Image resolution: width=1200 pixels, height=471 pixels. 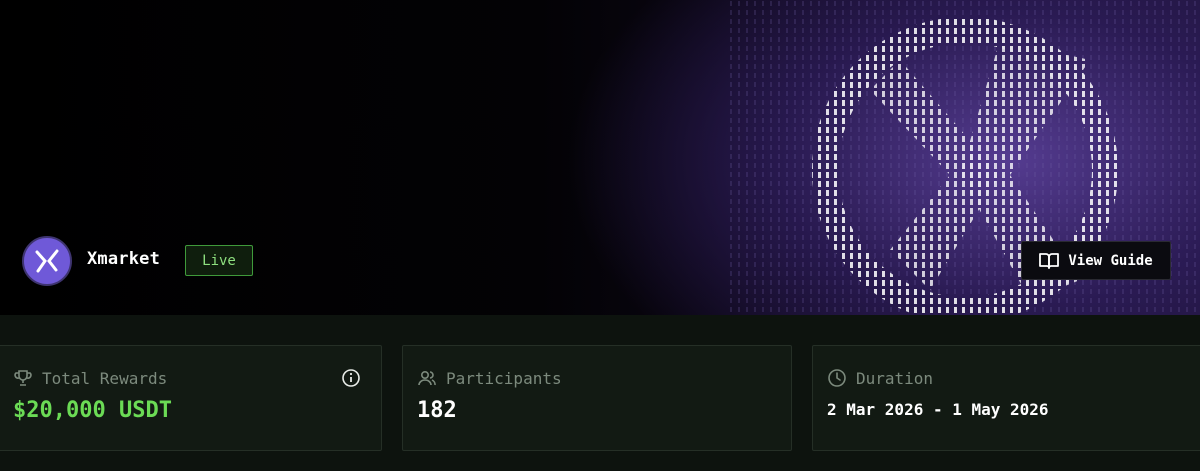 I want to click on info-icon, so click(x=351, y=378).